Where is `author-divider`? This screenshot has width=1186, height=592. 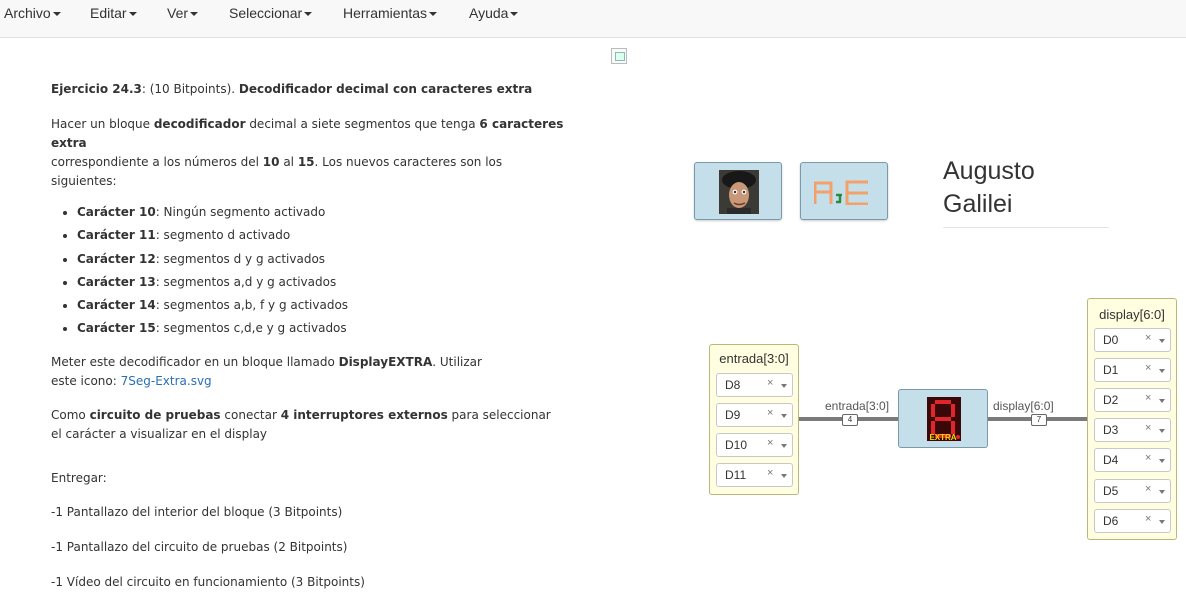
author-divider is located at coordinates (1026, 227).